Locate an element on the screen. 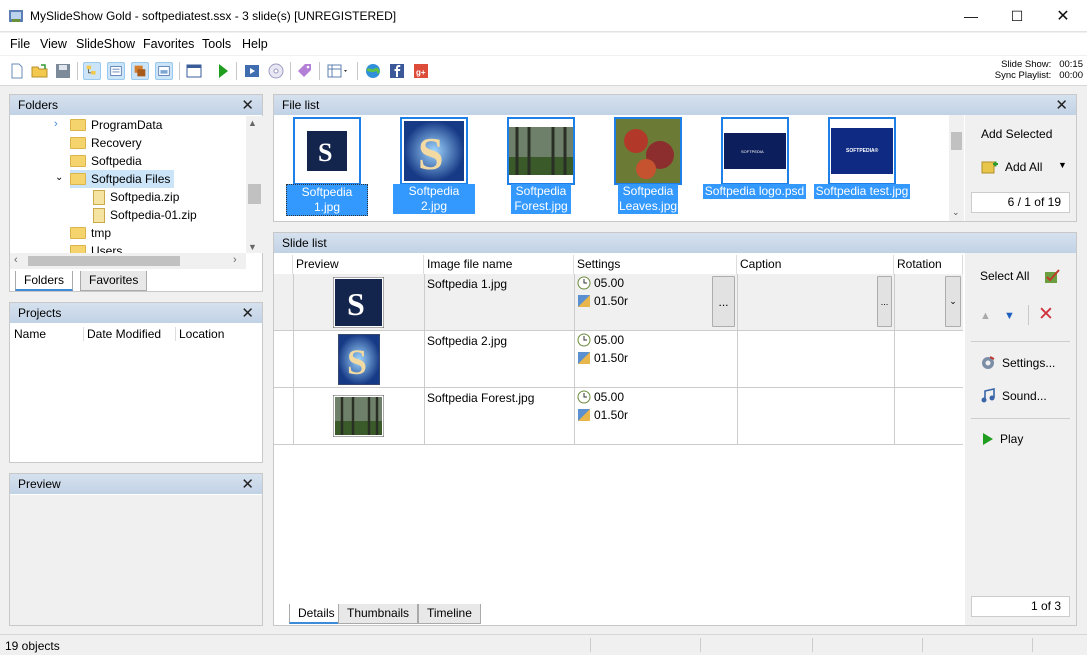  slide-row: S Softpedia 2.jpg 05.00 01.50r is located at coordinates (618, 359).